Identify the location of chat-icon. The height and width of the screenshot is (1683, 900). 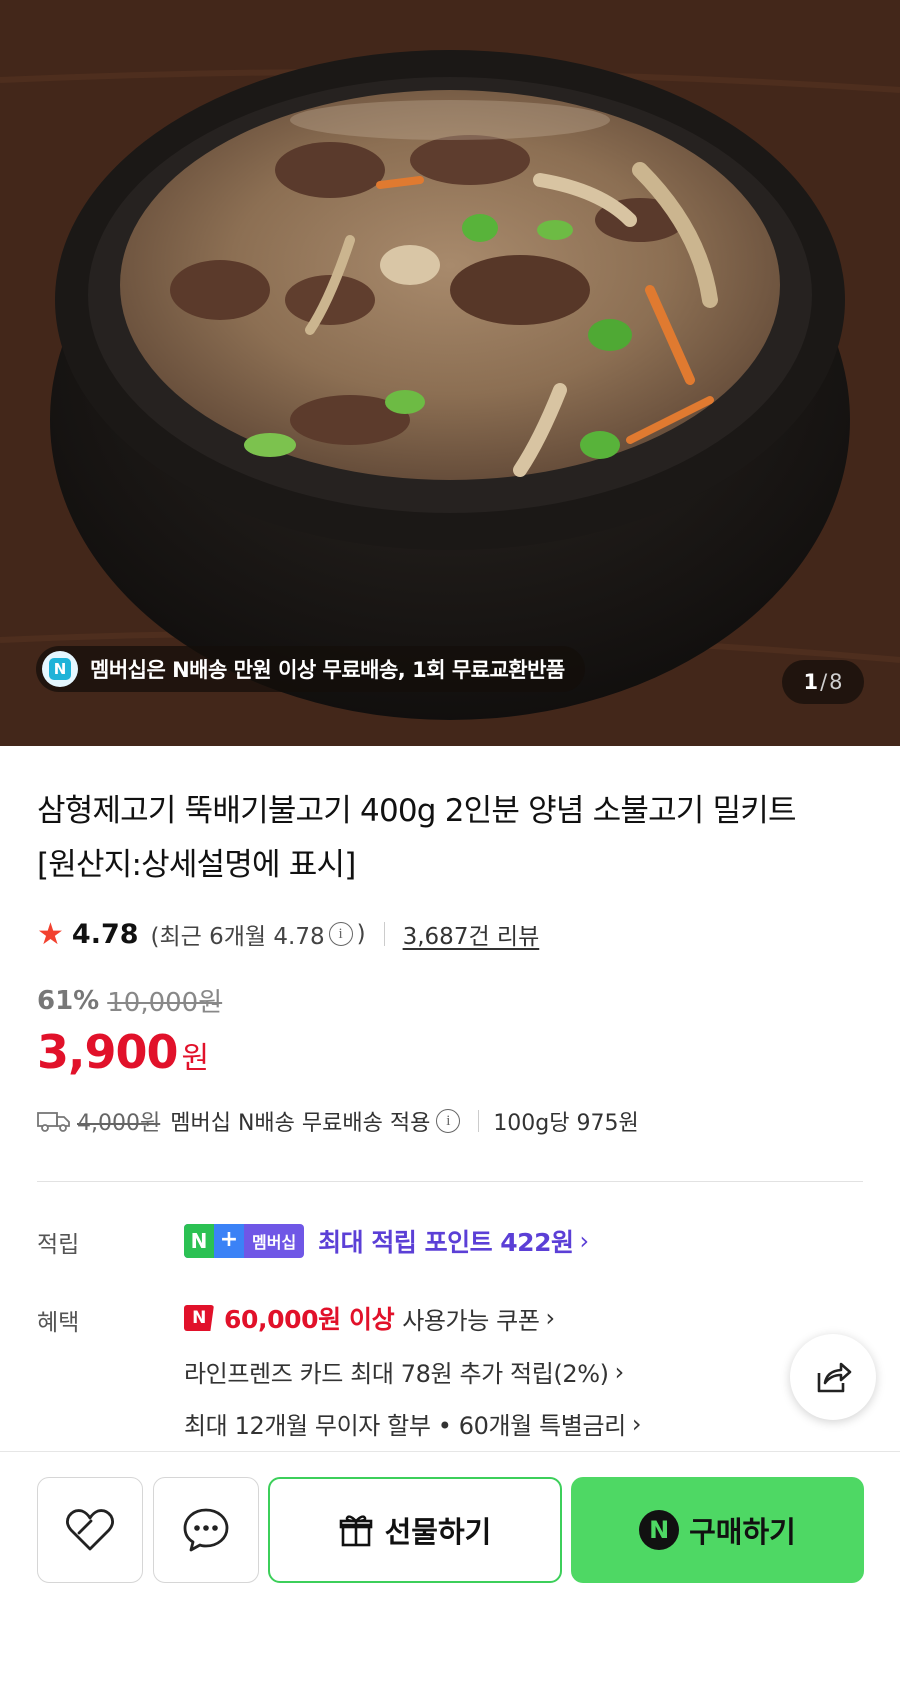
(206, 1530).